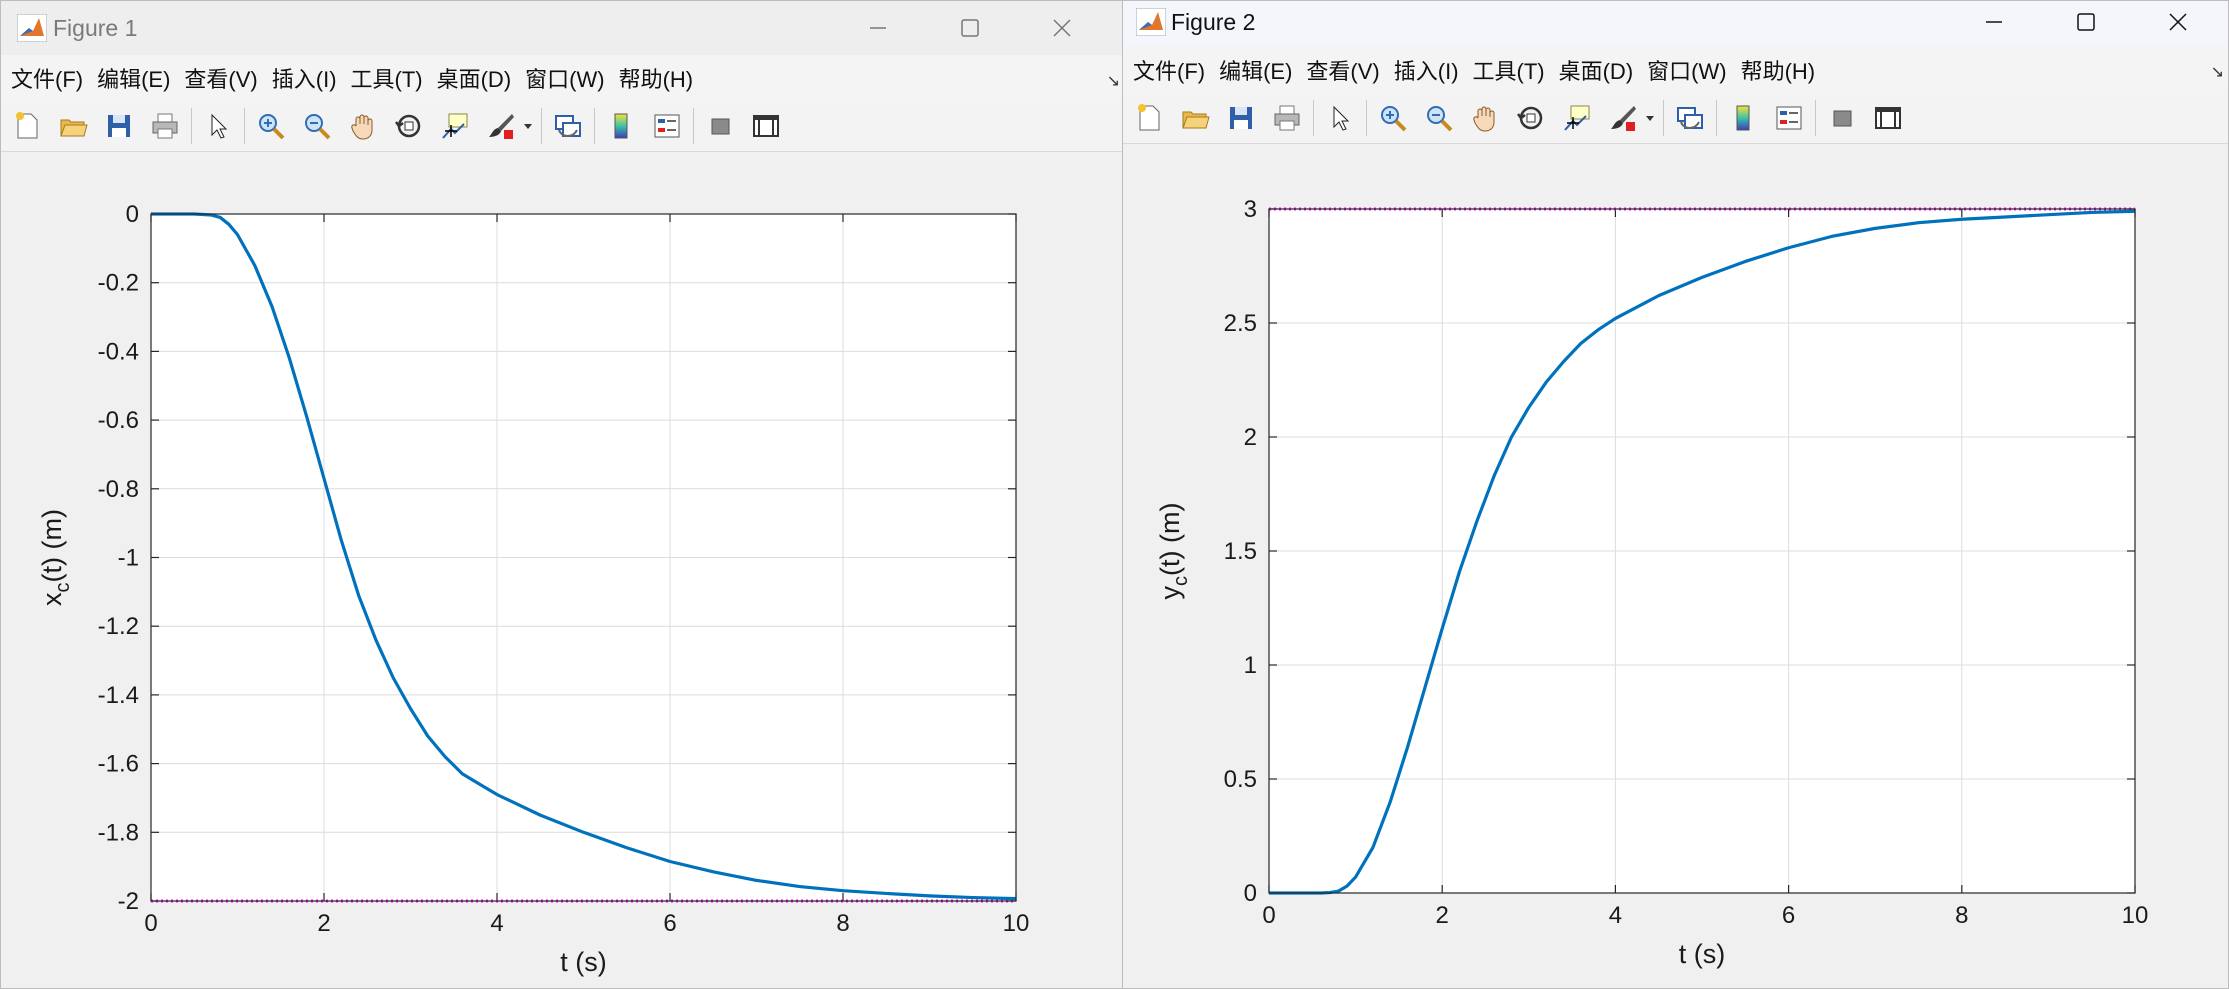  I want to click on show-plot-tools-icon, so click(766, 126).